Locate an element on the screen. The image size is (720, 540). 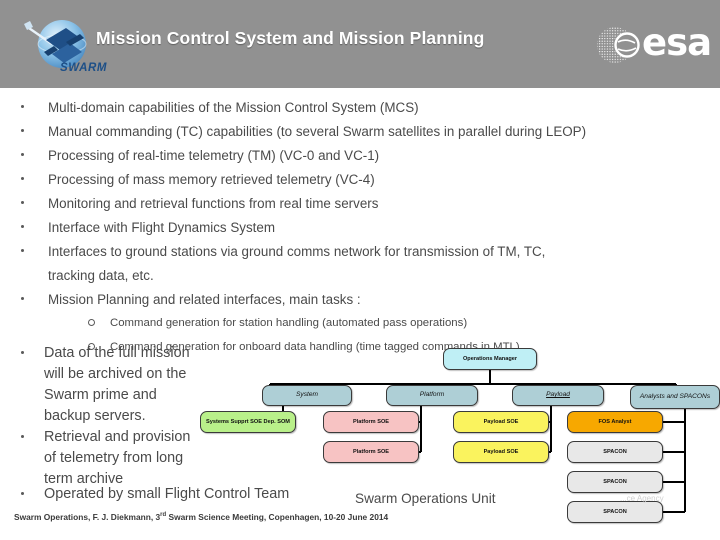
sub-bullet-ring-icon is located at coordinates (91, 322).